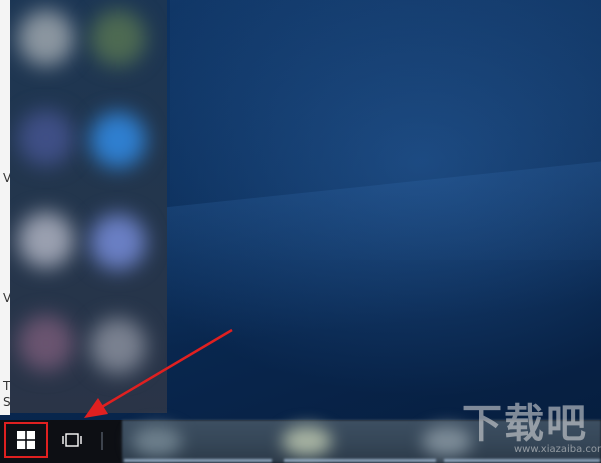 The image size is (601, 463). I want to click on windows-logo-icon, so click(26, 440).